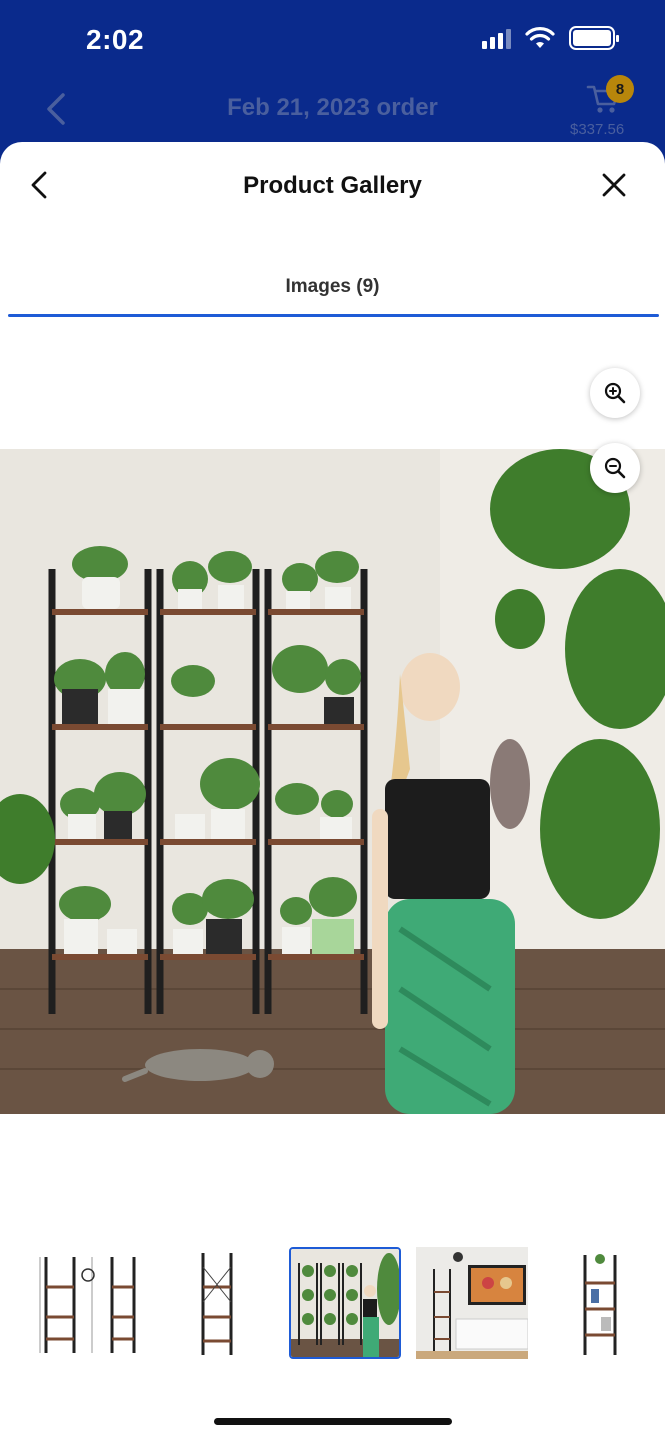 The height and width of the screenshot is (1440, 665). I want to click on cart-total: $337.56, so click(597, 129).